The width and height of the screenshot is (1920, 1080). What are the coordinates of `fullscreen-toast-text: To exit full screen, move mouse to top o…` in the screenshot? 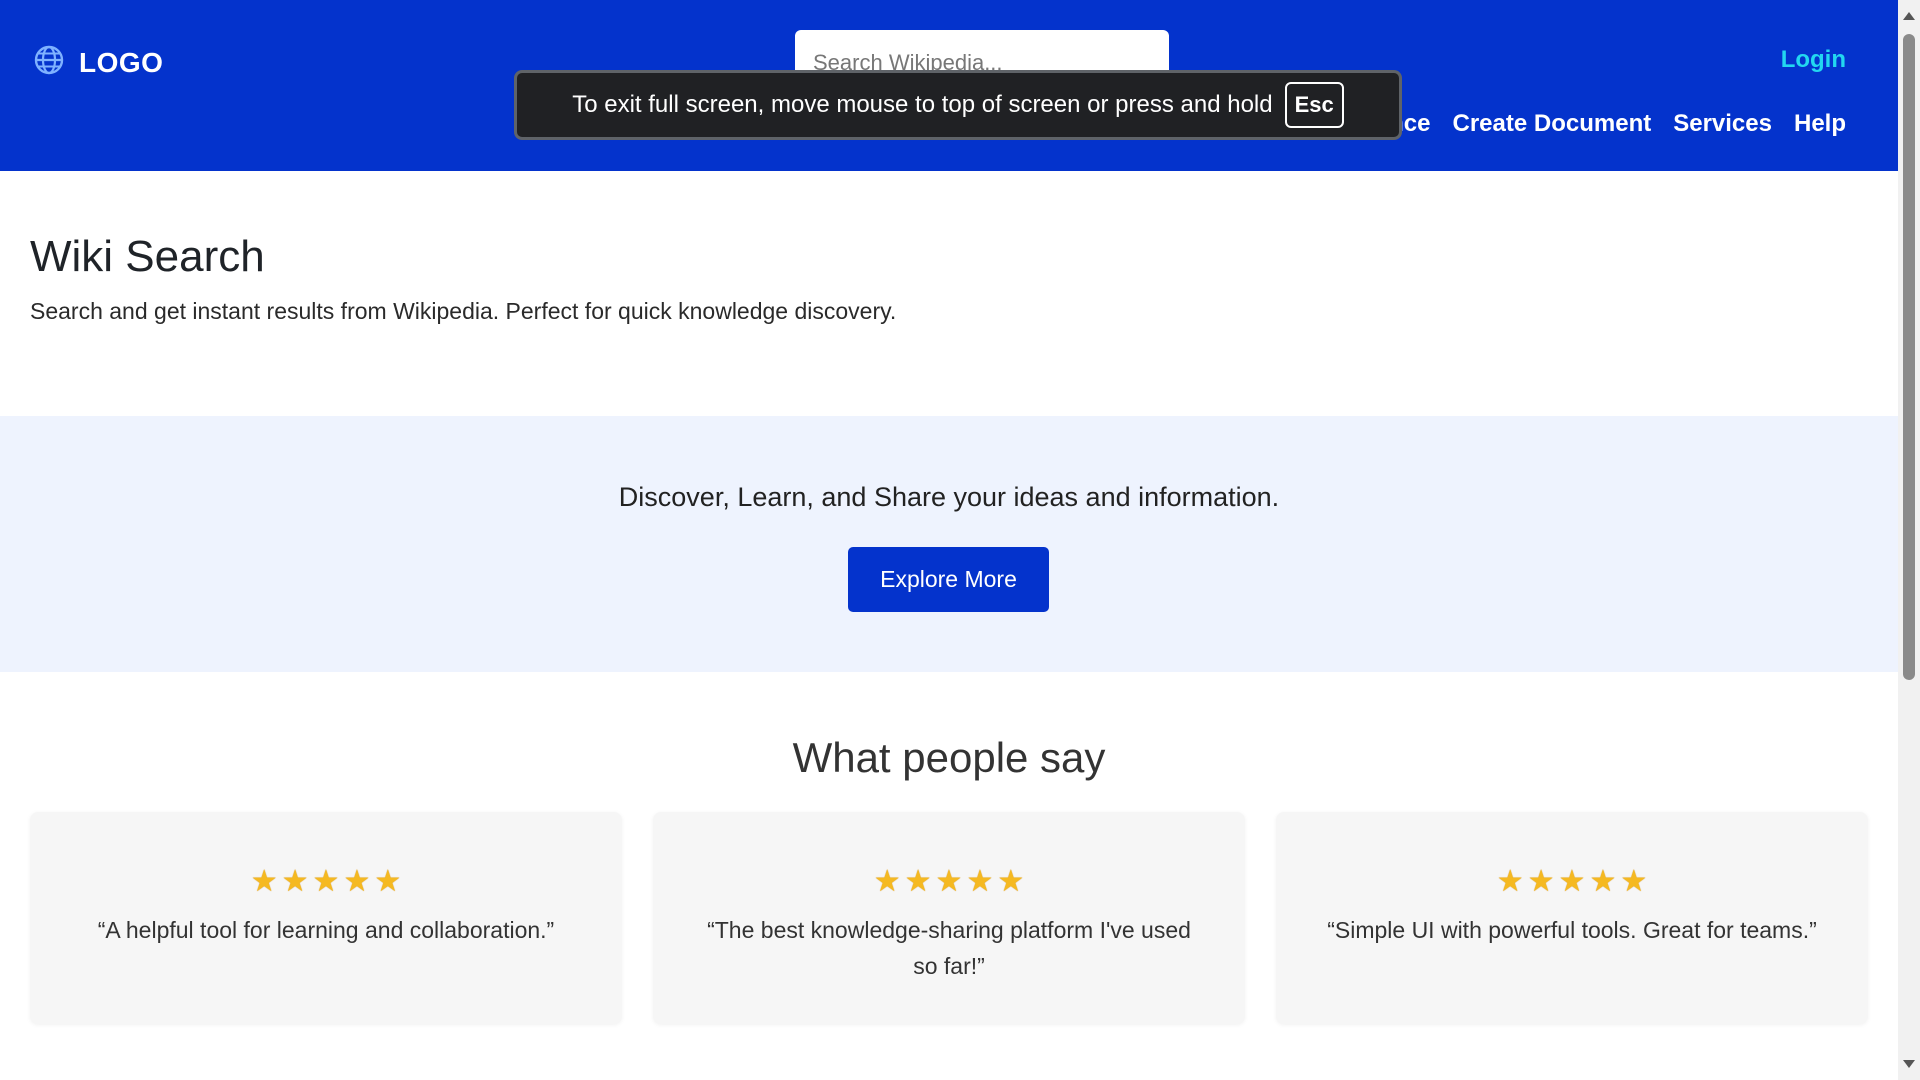 It's located at (922, 104).